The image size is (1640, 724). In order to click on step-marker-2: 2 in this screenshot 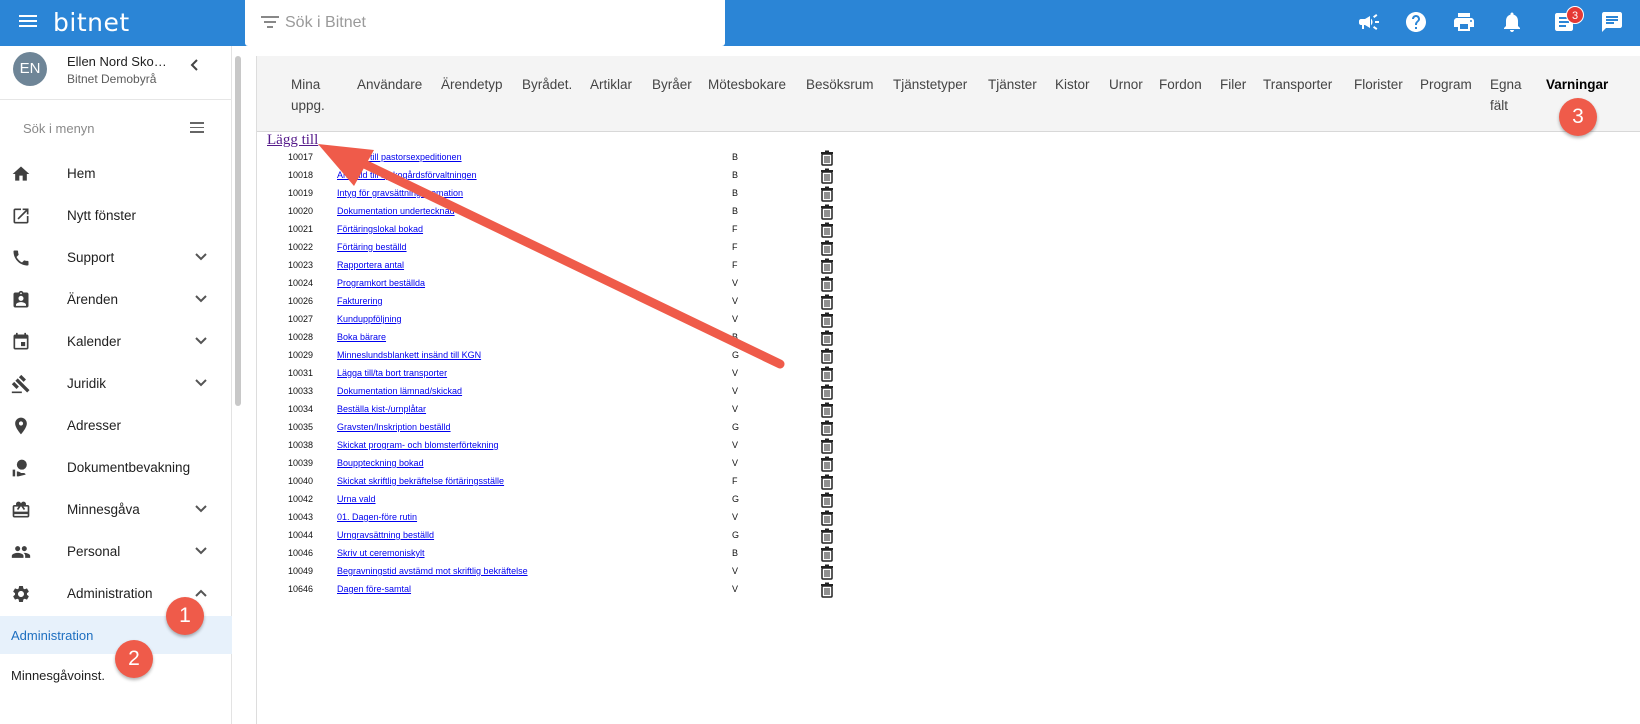, I will do `click(134, 659)`.